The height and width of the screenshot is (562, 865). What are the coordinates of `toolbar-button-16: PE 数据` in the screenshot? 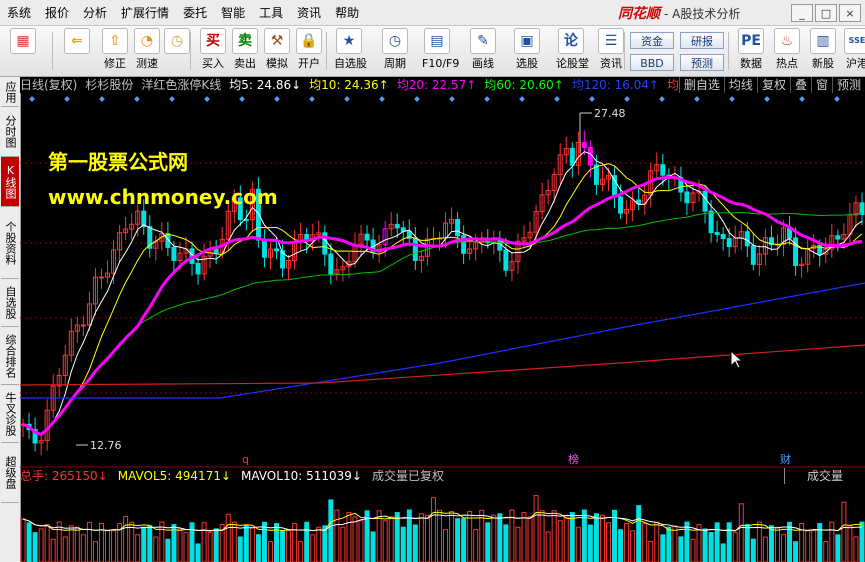 It's located at (751, 49).